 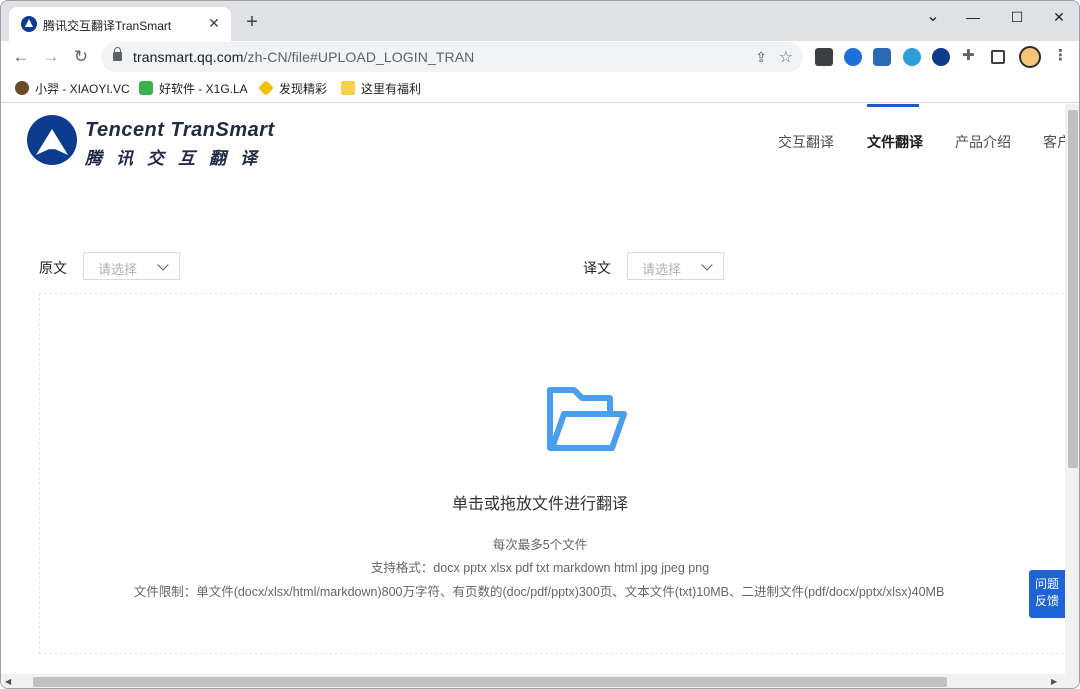 What do you see at coordinates (1046, 601) in the screenshot?
I see `feedback-line-2: 反馈` at bounding box center [1046, 601].